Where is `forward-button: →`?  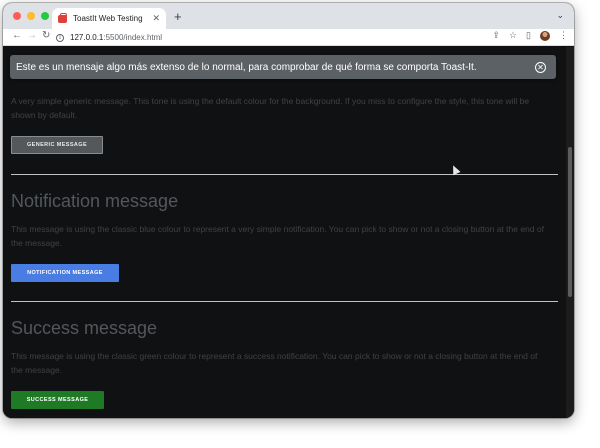
forward-button: → is located at coordinates (32, 35).